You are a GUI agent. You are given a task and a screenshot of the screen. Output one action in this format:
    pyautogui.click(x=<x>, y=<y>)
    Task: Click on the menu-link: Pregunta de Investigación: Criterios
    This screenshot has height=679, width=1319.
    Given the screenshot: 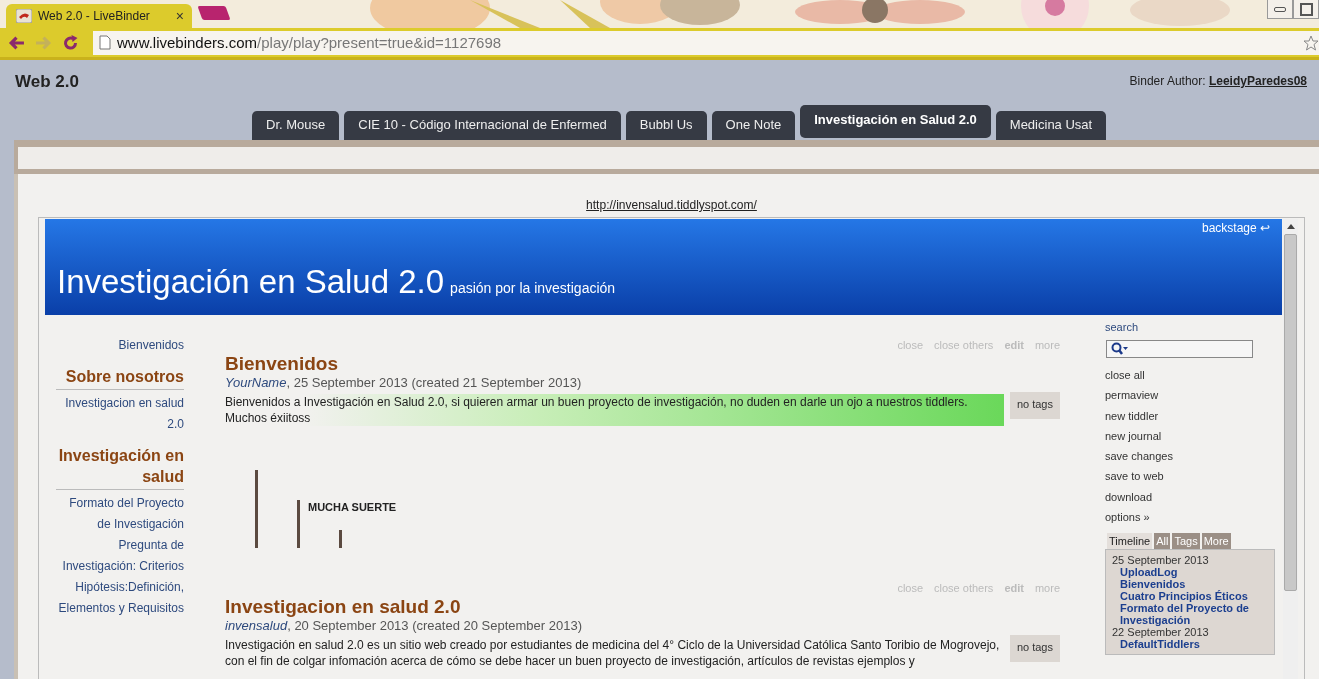 What is the action you would take?
    pyautogui.click(x=120, y=556)
    